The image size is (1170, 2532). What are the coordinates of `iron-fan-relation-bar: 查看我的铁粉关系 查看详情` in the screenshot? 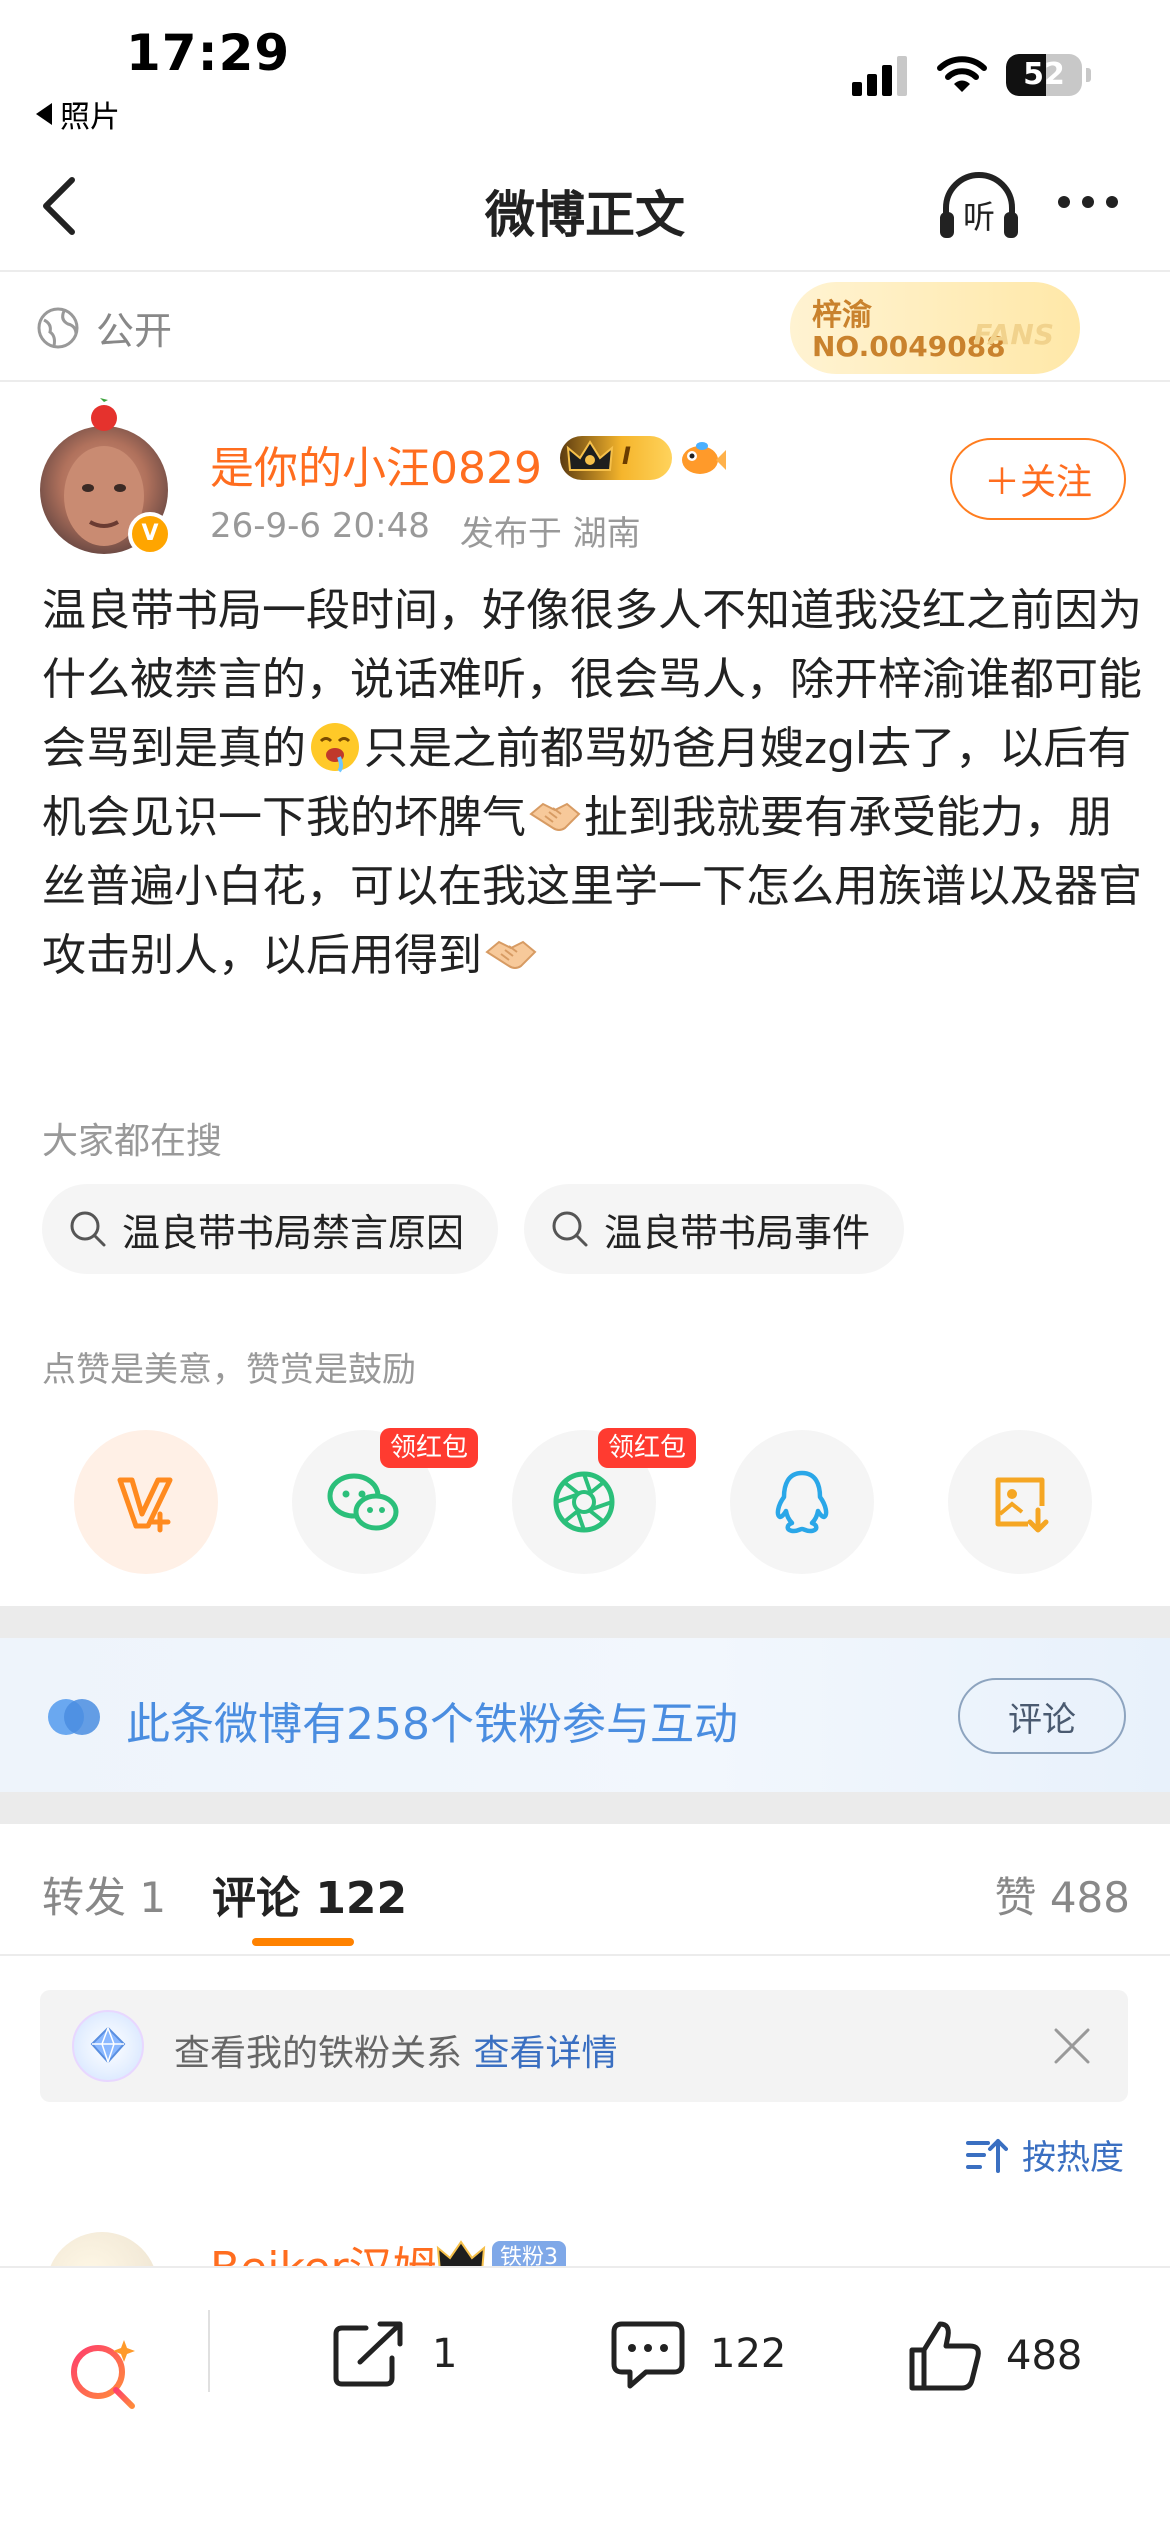 It's located at (584, 2046).